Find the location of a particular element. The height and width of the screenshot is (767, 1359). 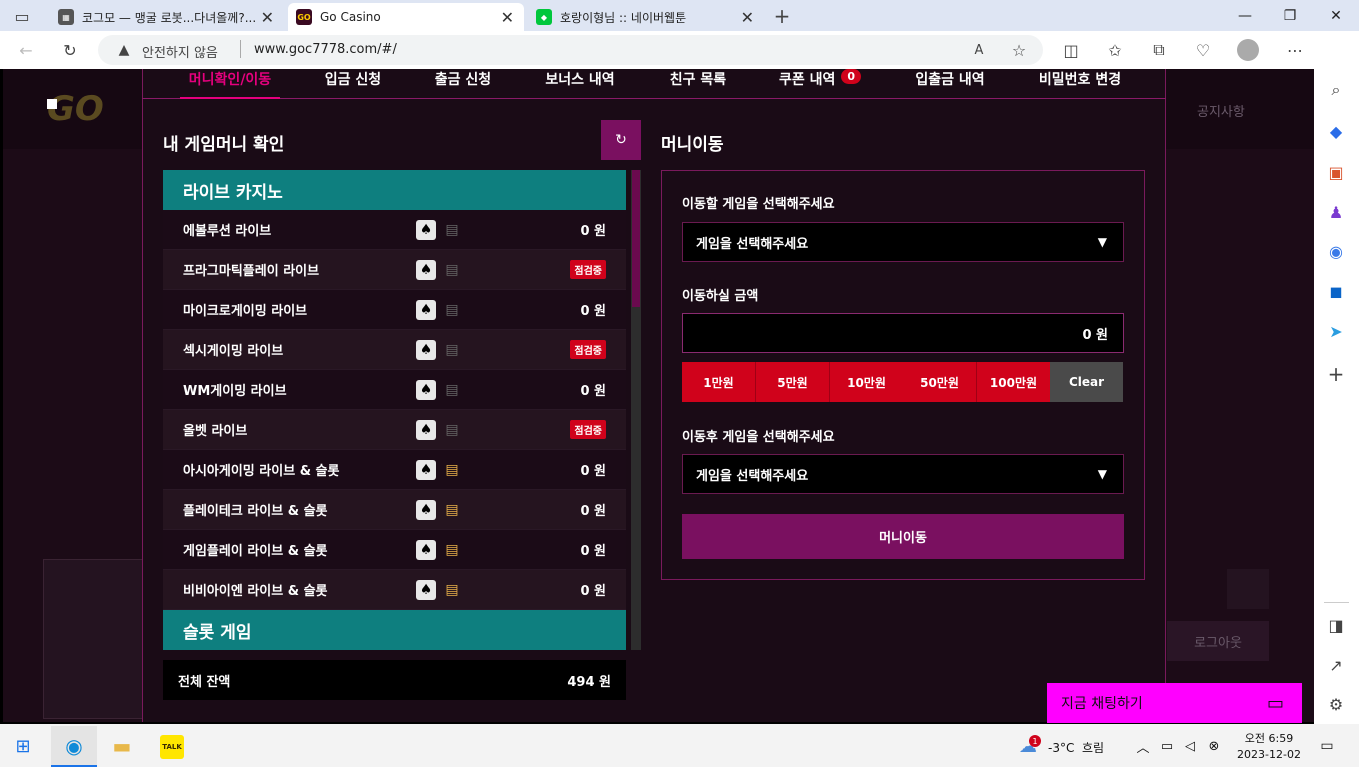

heart-icon: ♡ is located at coordinates (1203, 50).